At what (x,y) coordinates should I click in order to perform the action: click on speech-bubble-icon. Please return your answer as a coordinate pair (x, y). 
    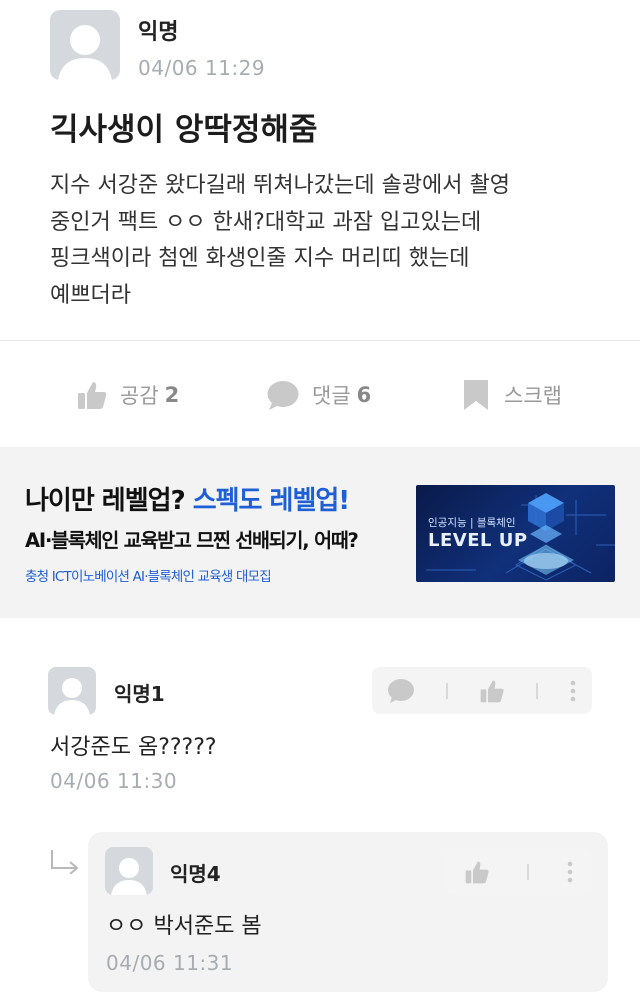
    Looking at the image, I should click on (283, 395).